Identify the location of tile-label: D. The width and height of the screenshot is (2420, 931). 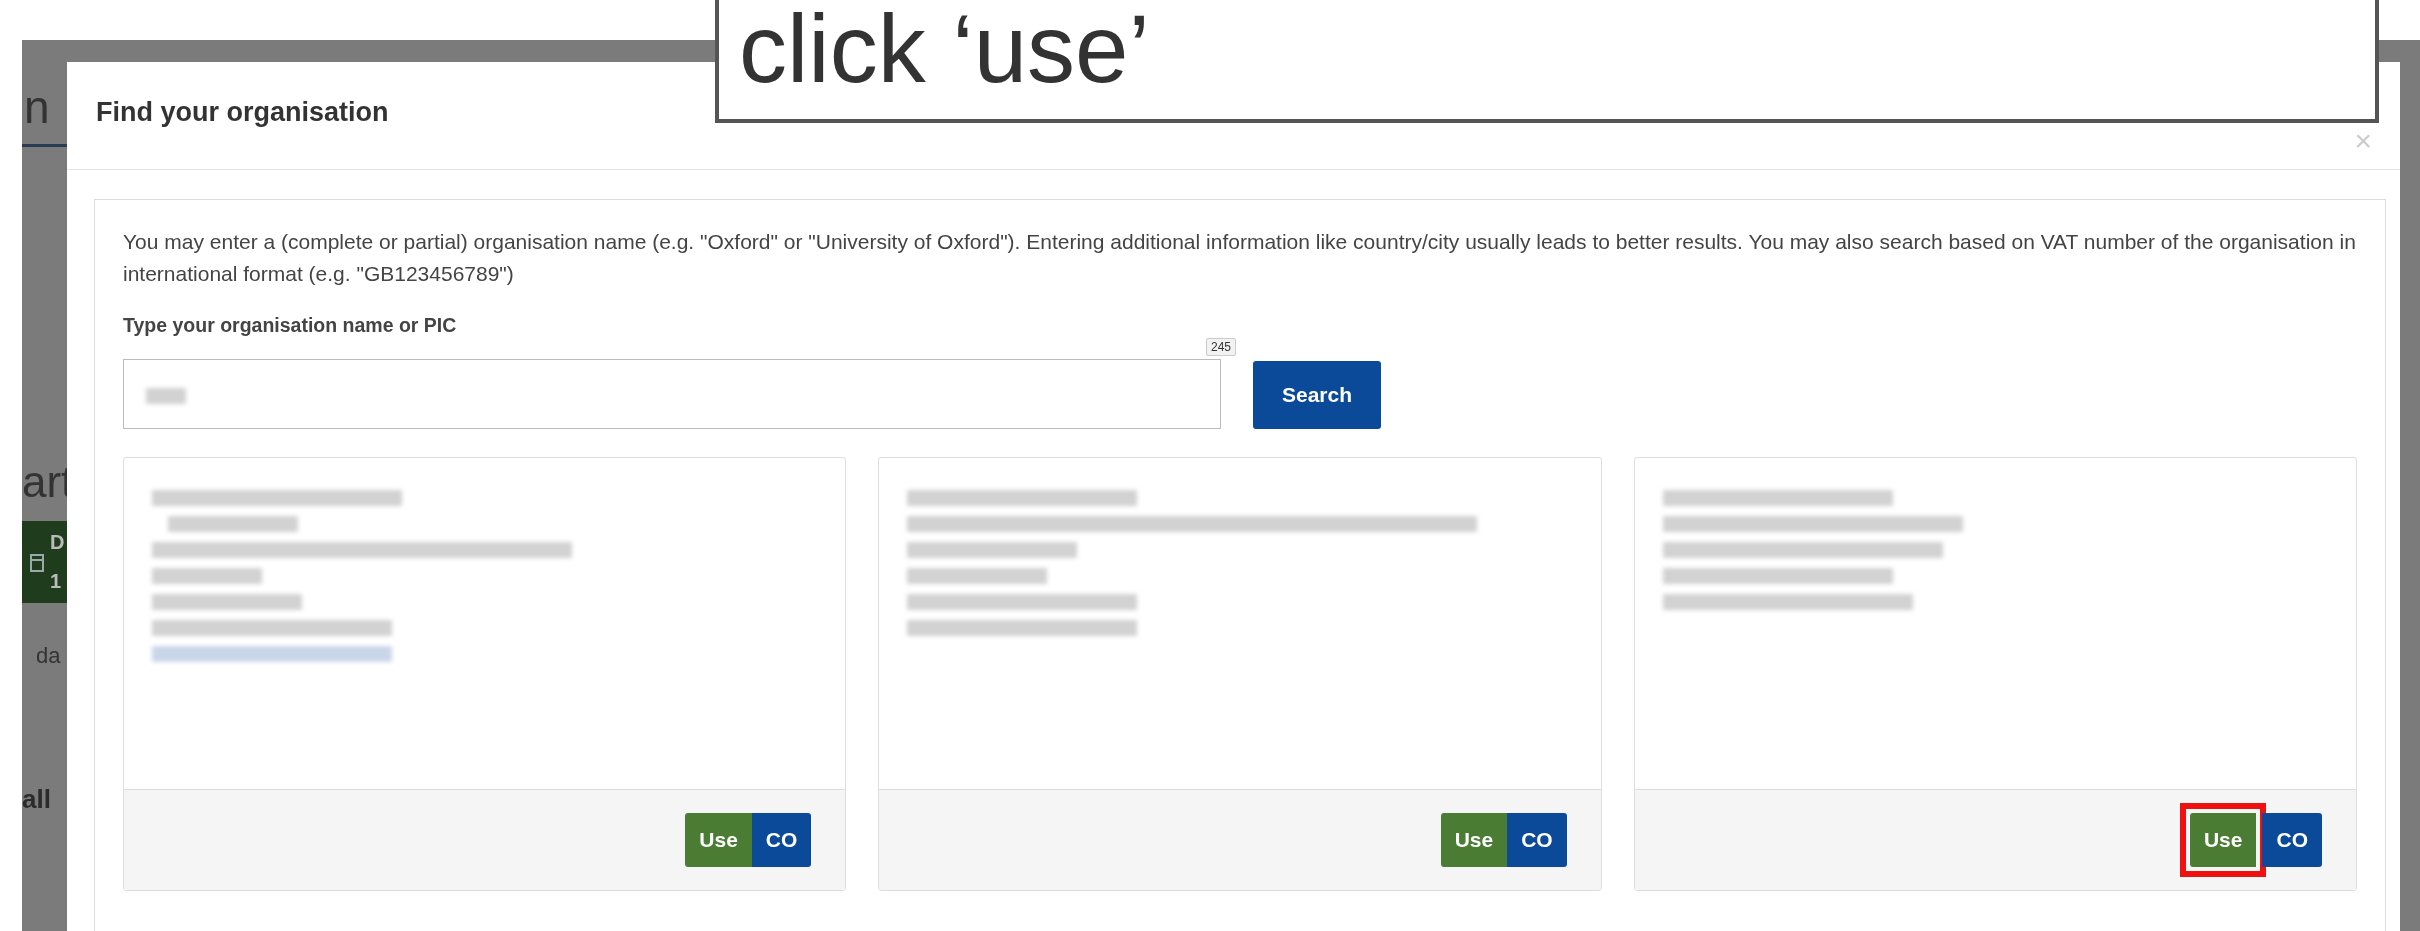
(57, 542).